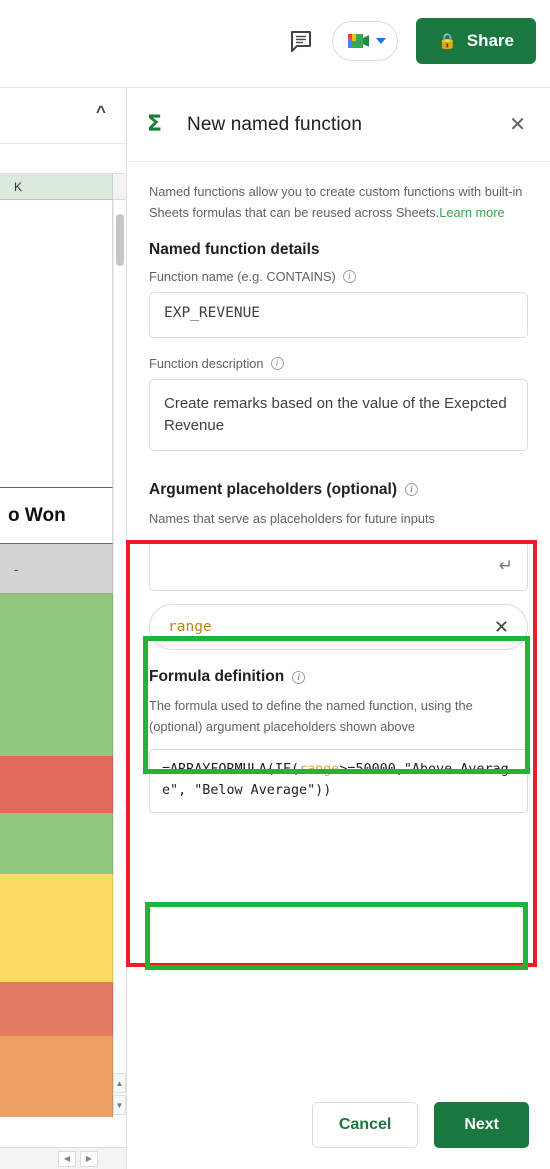 Image resolution: width=550 pixels, height=1169 pixels. I want to click on function-description-label: Function description i, so click(338, 363).